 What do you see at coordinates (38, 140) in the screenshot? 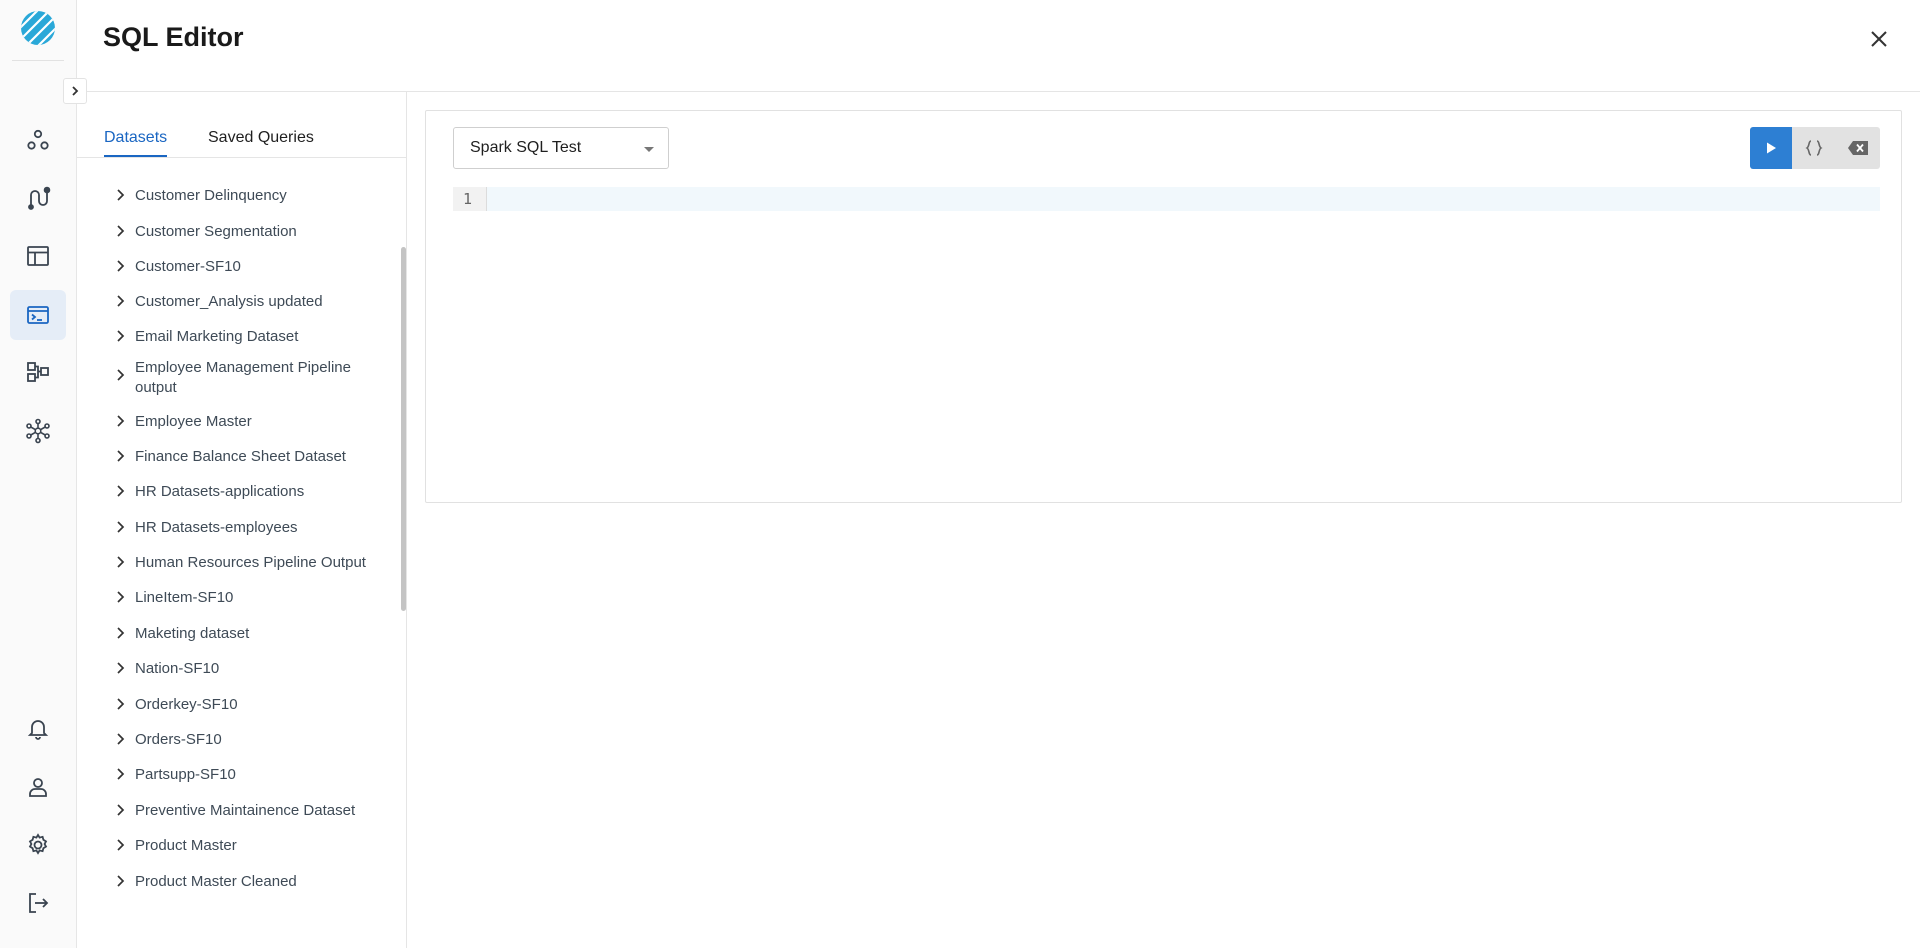
I see `nodes-icon` at bounding box center [38, 140].